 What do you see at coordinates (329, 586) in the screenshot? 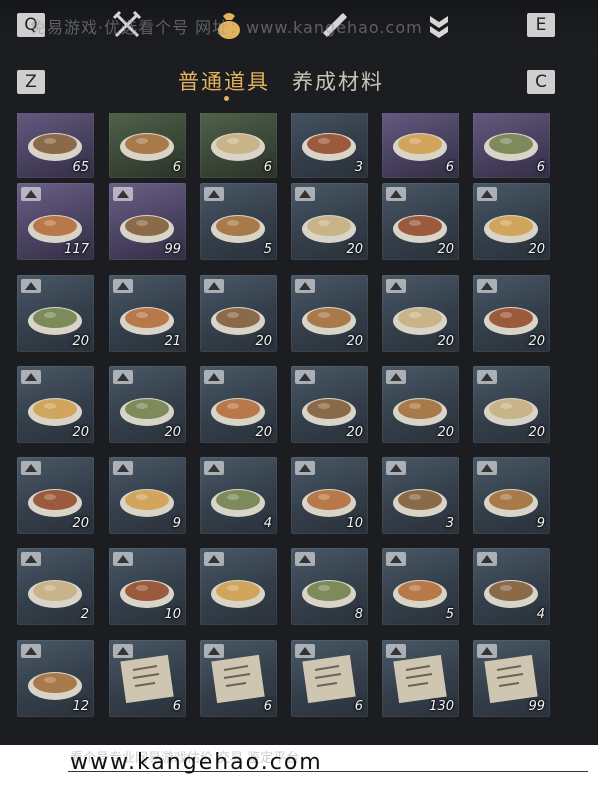
I see `inventory-slot: 8` at bounding box center [329, 586].